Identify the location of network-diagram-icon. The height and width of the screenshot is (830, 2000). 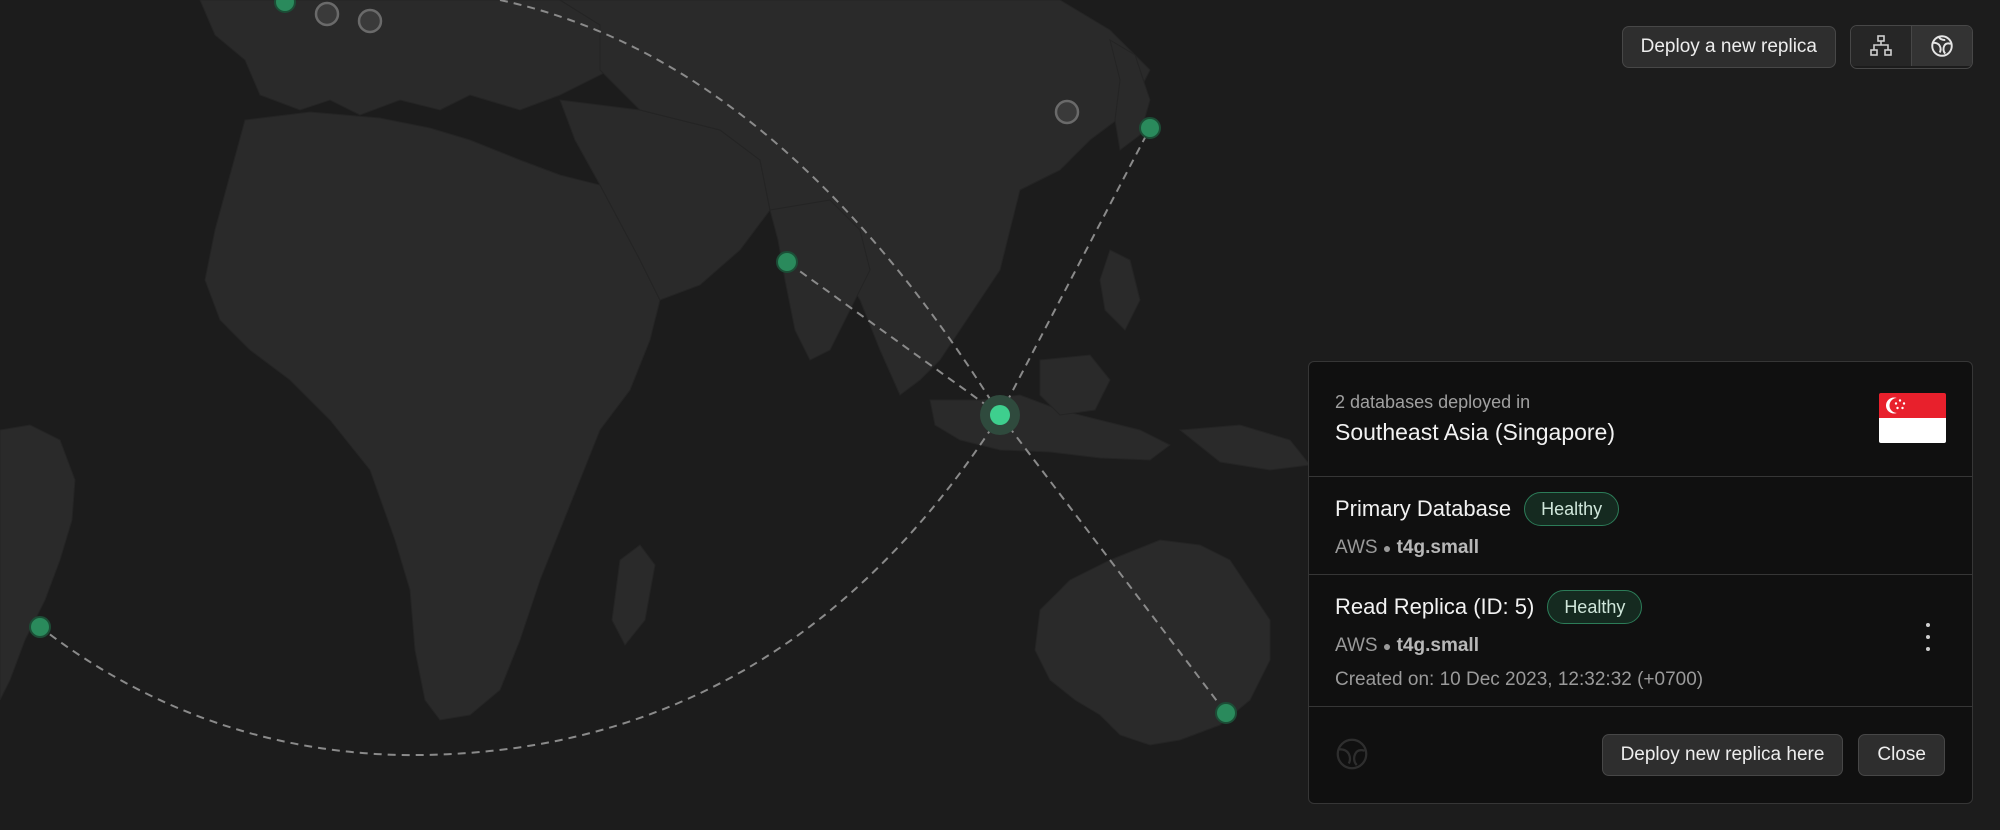
(1881, 45).